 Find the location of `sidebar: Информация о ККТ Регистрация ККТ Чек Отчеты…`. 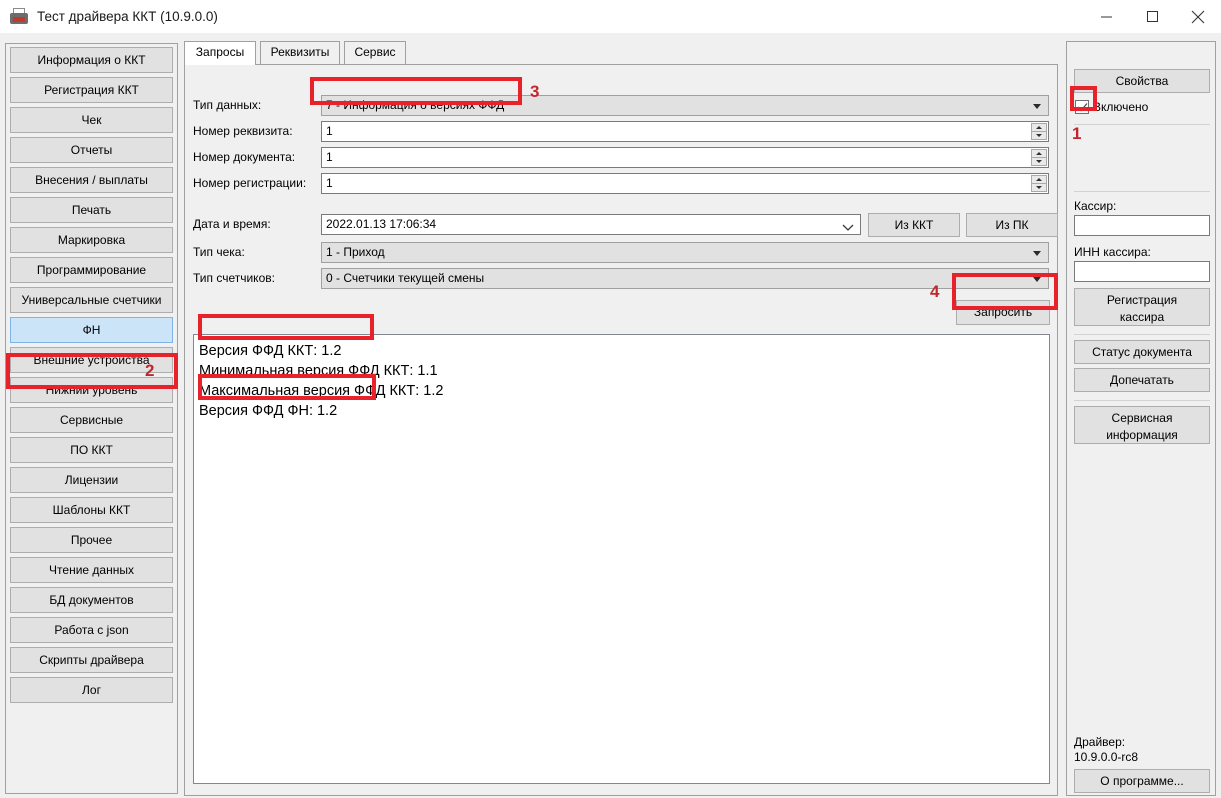

sidebar: Информация о ККТ Регистрация ККТ Чек Отчеты… is located at coordinates (91, 418).